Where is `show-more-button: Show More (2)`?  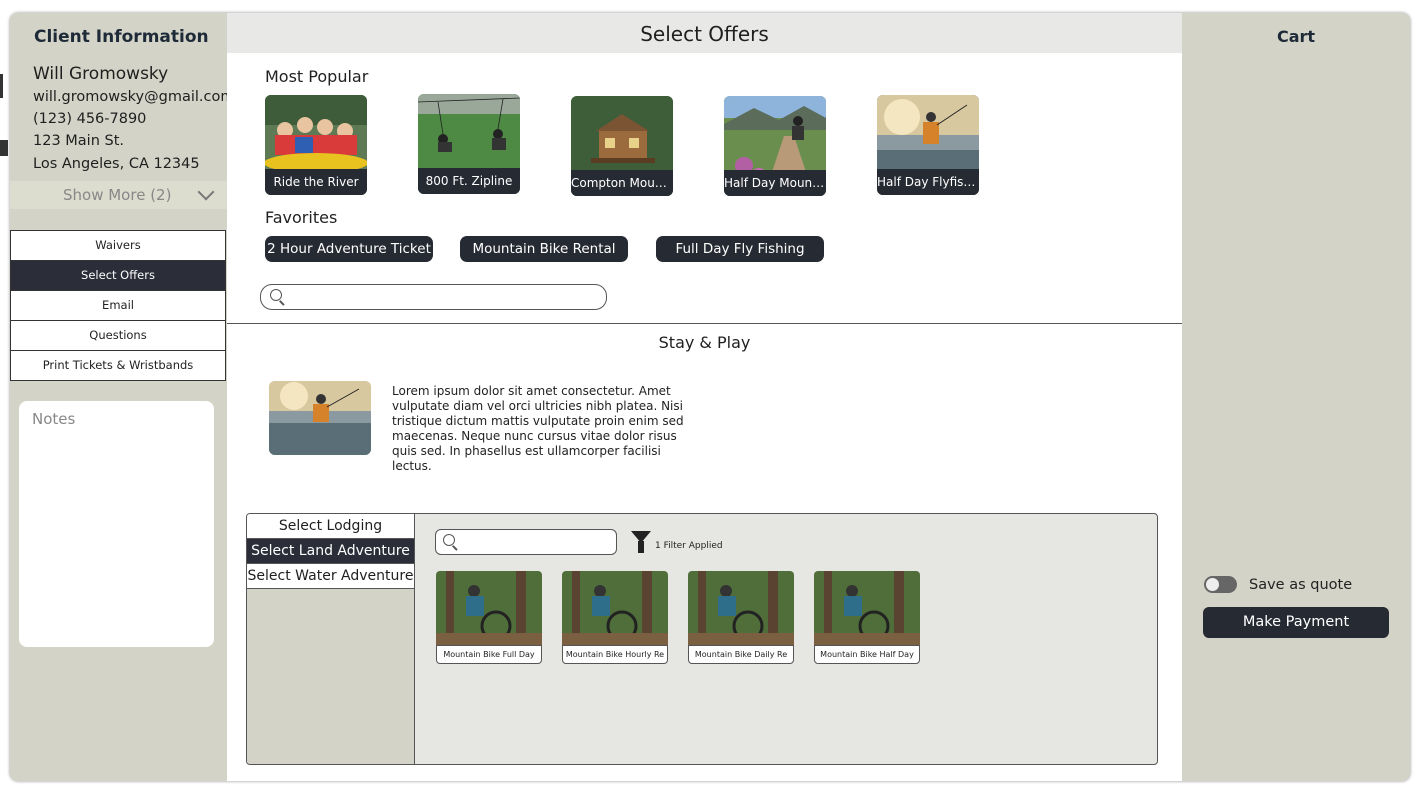 show-more-button: Show More (2) is located at coordinates (118, 195).